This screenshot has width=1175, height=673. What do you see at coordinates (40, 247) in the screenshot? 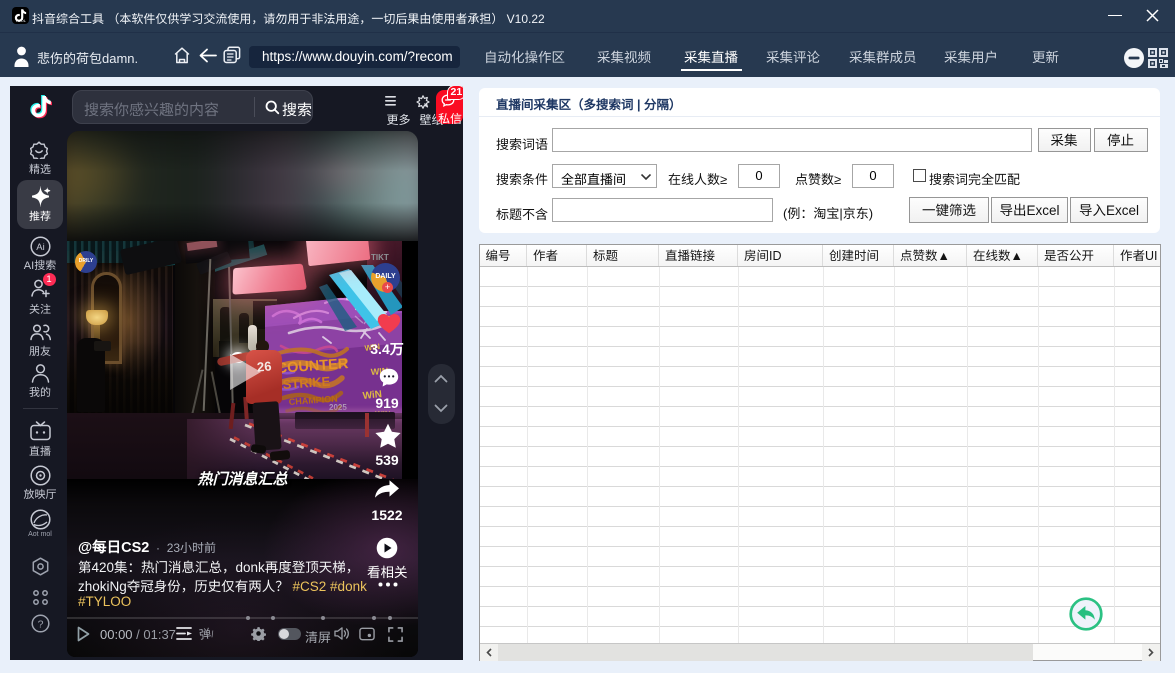
I see `svg-text: Ai` at bounding box center [40, 247].